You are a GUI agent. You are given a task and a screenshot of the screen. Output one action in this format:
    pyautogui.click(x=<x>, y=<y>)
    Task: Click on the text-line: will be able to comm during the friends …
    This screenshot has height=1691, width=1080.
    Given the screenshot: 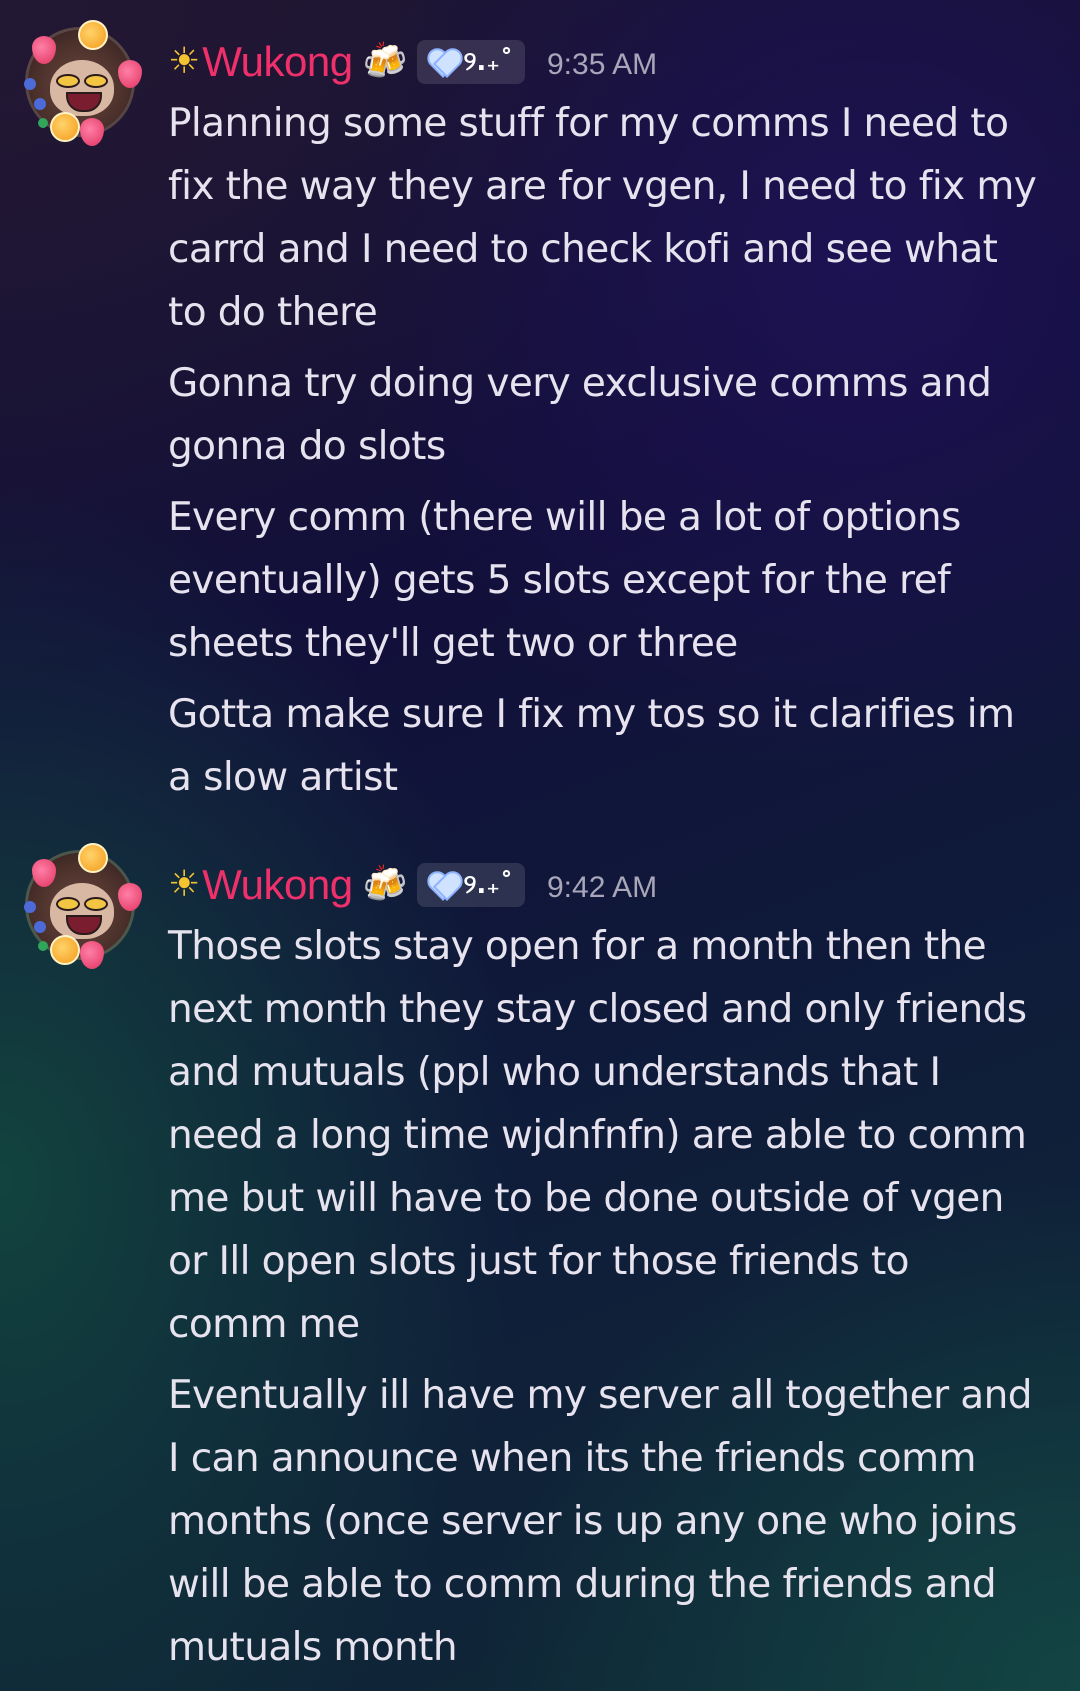 What is the action you would take?
    pyautogui.click(x=582, y=1584)
    